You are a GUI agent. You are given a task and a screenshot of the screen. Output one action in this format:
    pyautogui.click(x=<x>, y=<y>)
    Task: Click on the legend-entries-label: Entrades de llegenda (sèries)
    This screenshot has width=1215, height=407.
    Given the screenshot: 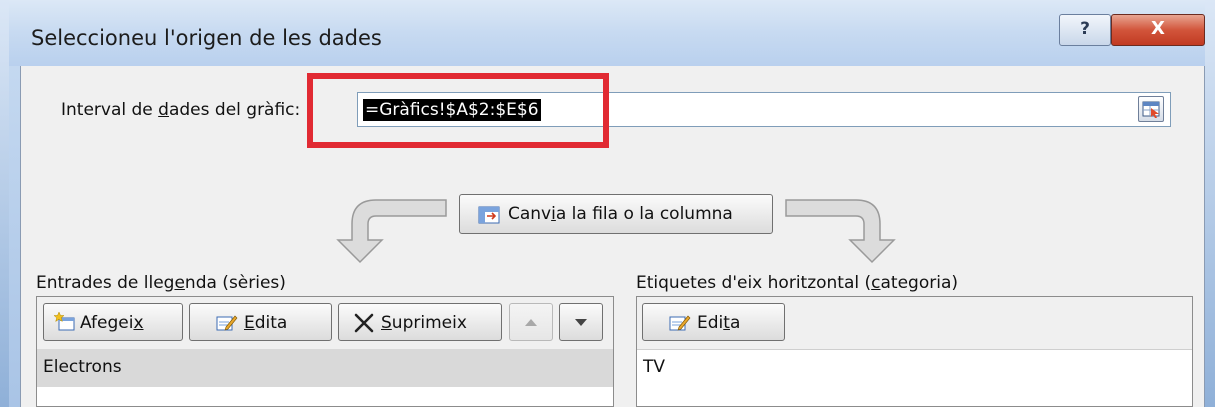 What is the action you would take?
    pyautogui.click(x=161, y=283)
    